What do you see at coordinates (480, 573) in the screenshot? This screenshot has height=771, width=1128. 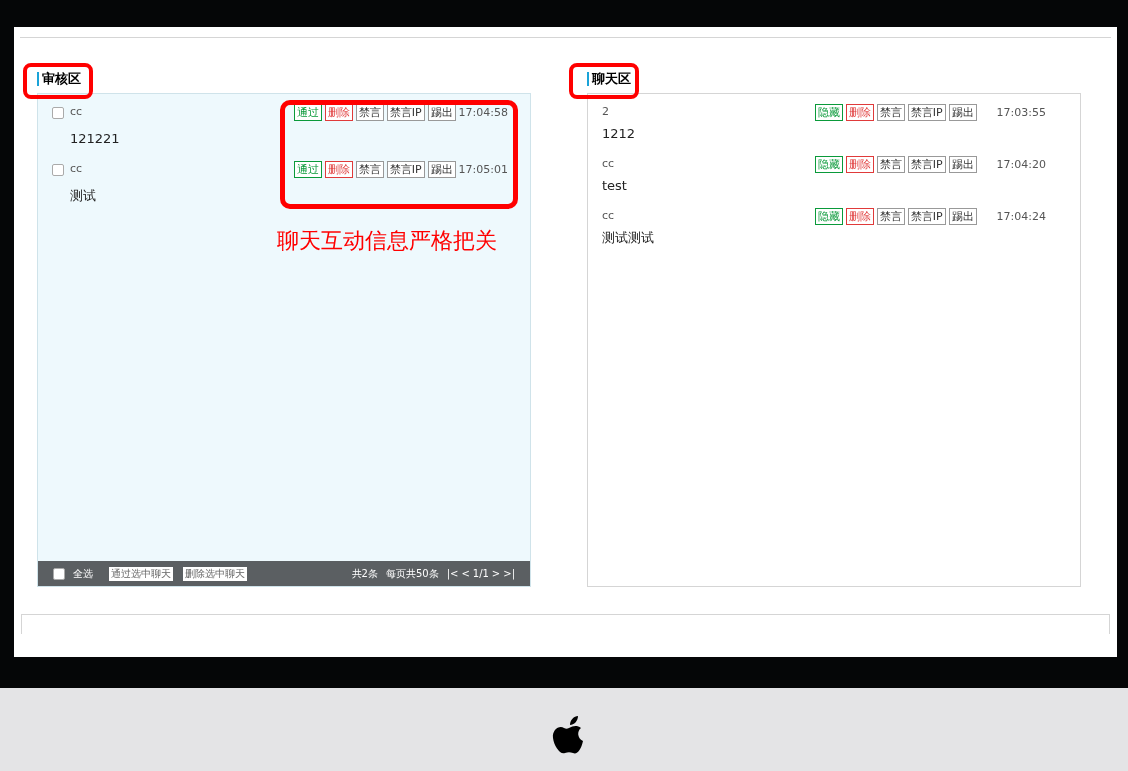 I see `pager-control: 1/1` at bounding box center [480, 573].